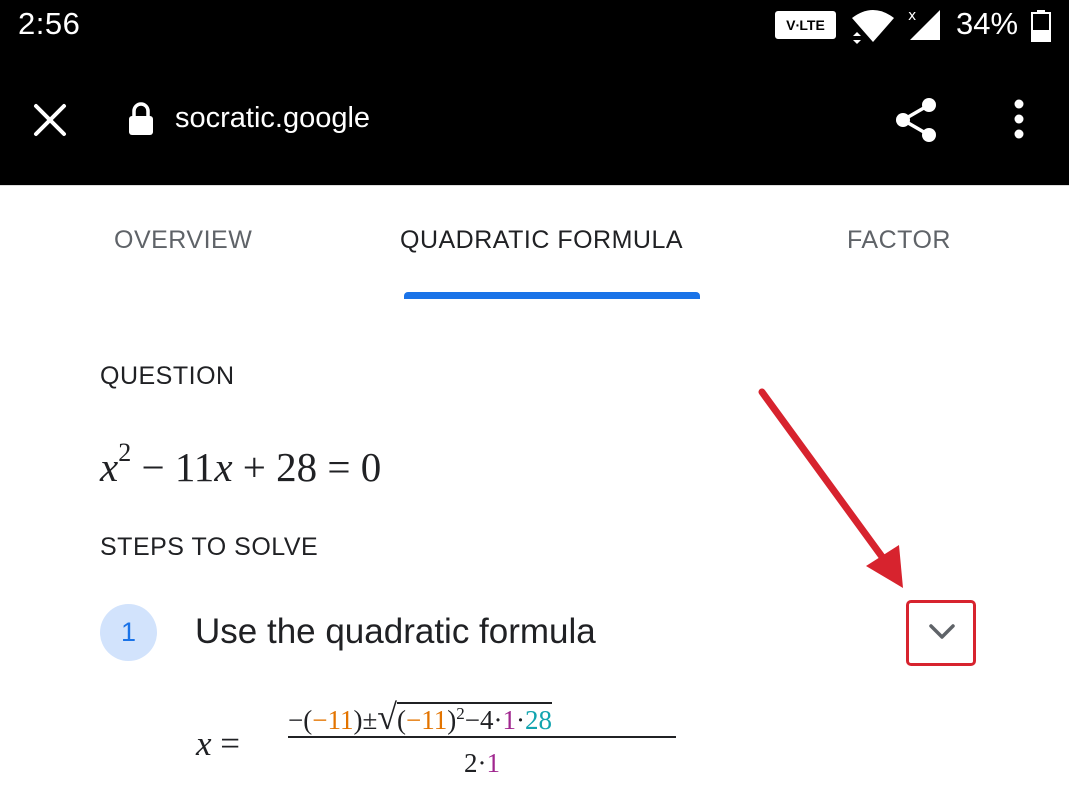 This screenshot has width=1069, height=809. What do you see at coordinates (209, 547) in the screenshot?
I see `steps-label: STEPS TO SOLVE` at bounding box center [209, 547].